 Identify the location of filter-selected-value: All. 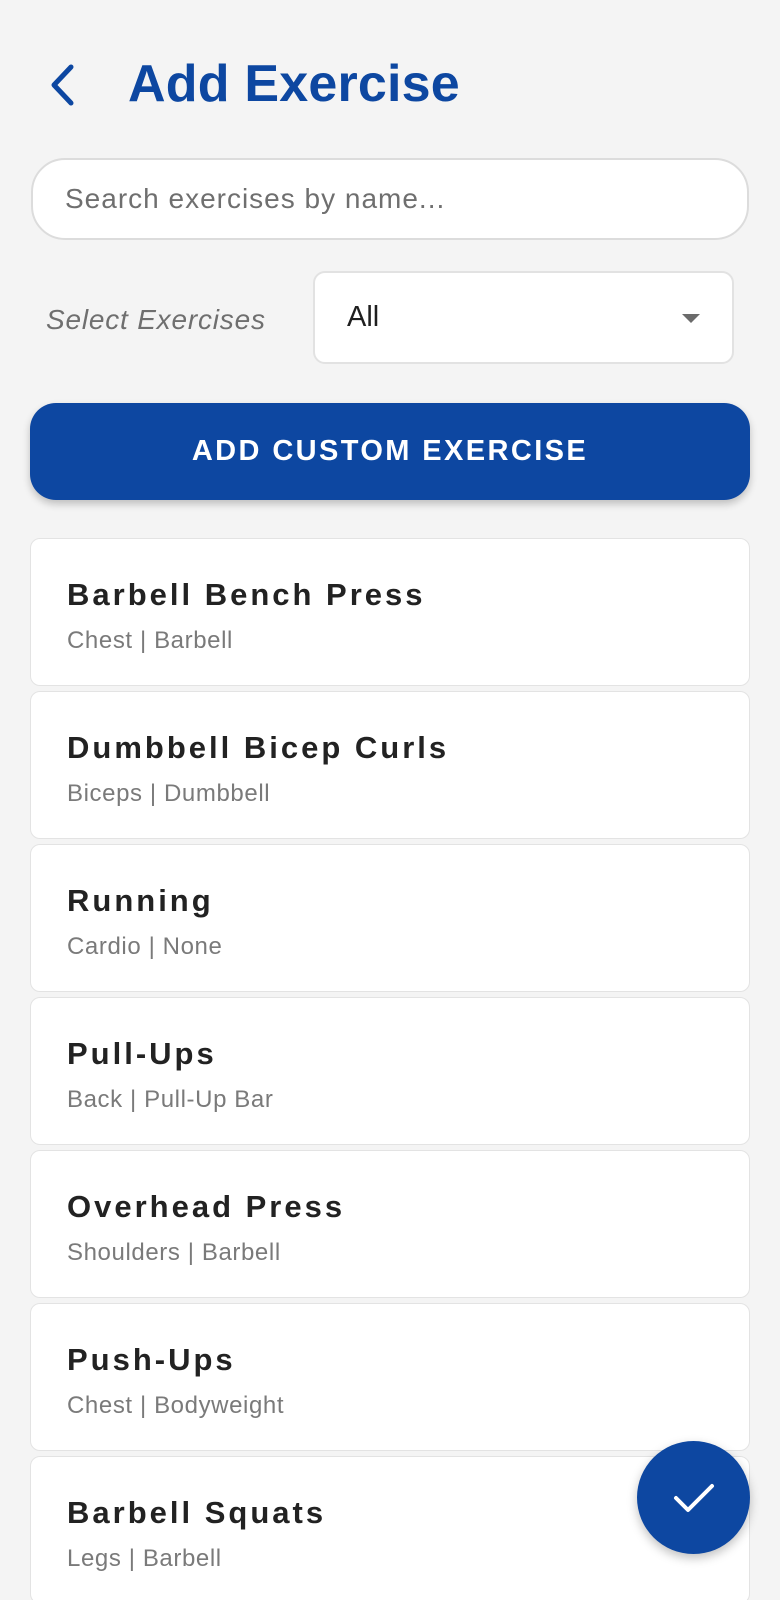
(363, 317).